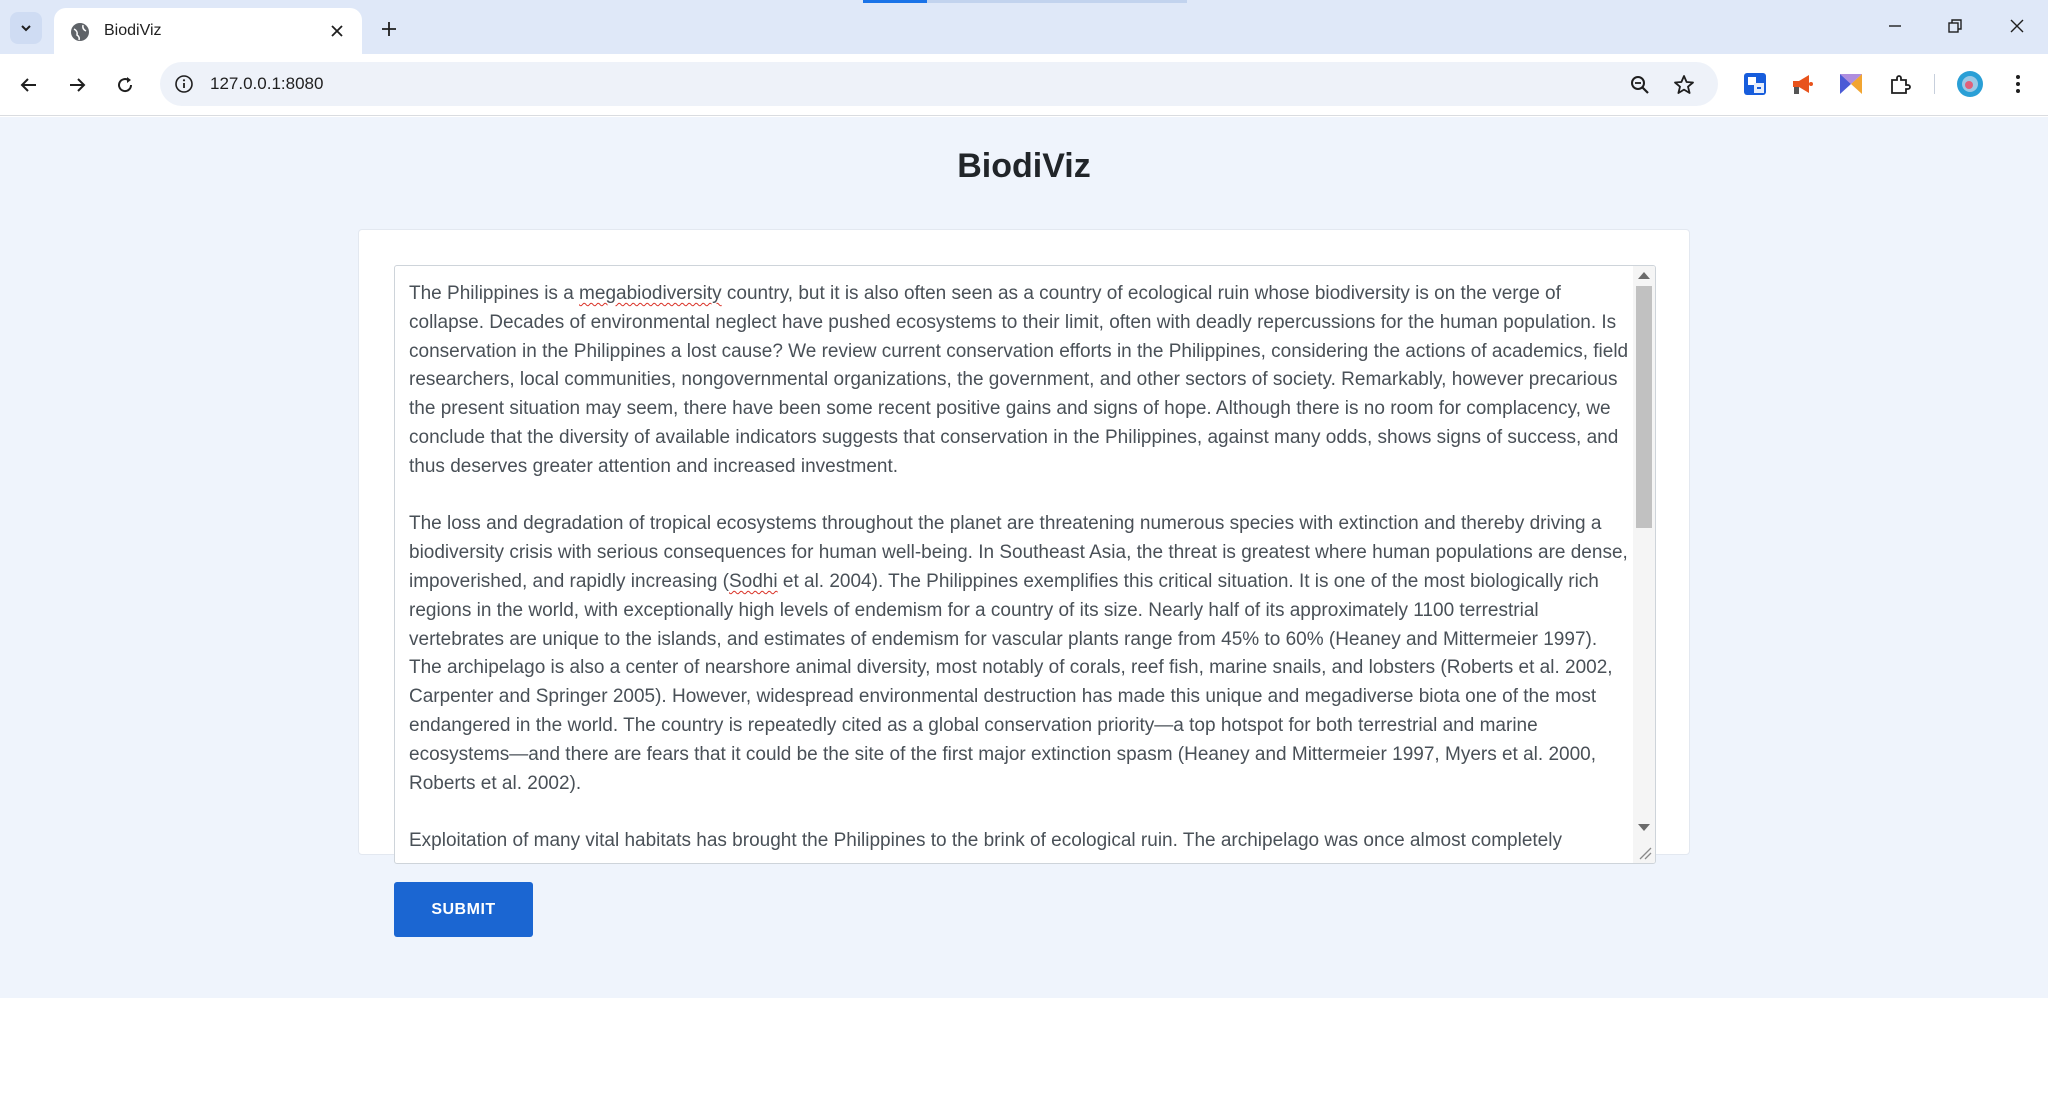 The width and height of the screenshot is (2048, 1097). I want to click on spellcheck-flagged-word: megabiodiversity, so click(650, 293).